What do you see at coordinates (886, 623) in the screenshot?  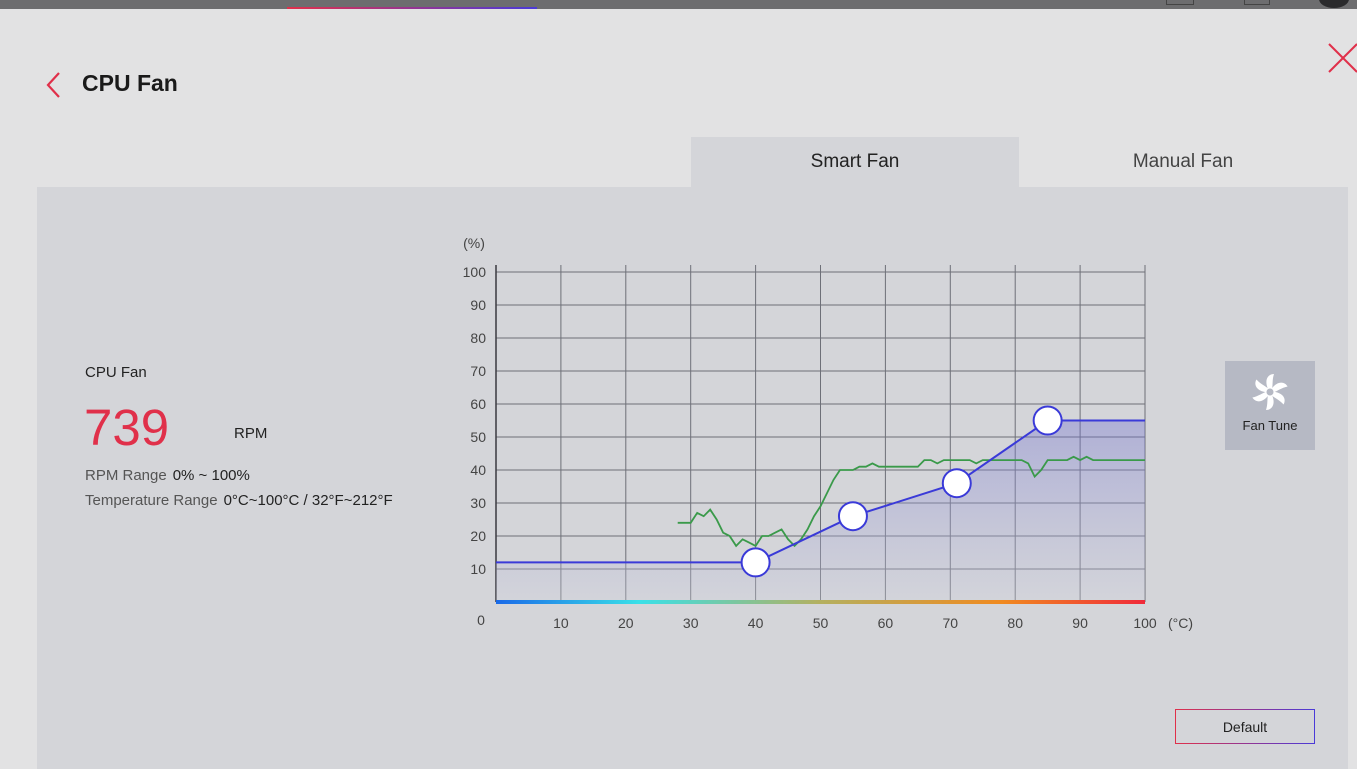 I see `x-tick-label: 60` at bounding box center [886, 623].